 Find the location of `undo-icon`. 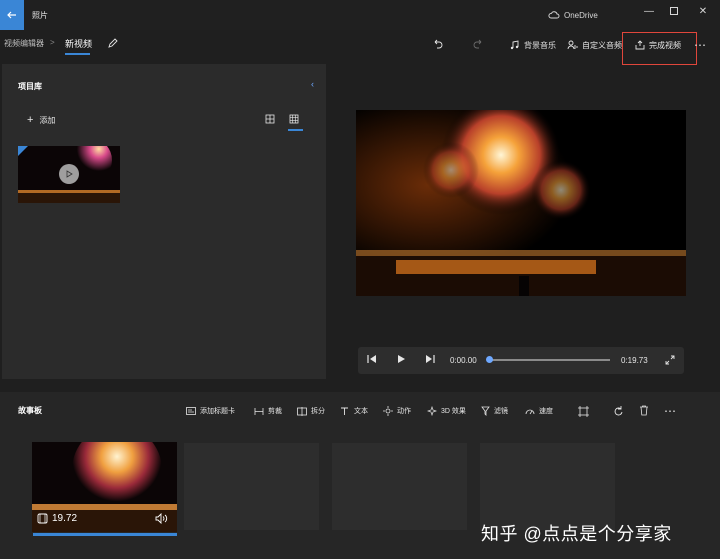

undo-icon is located at coordinates (438, 44).